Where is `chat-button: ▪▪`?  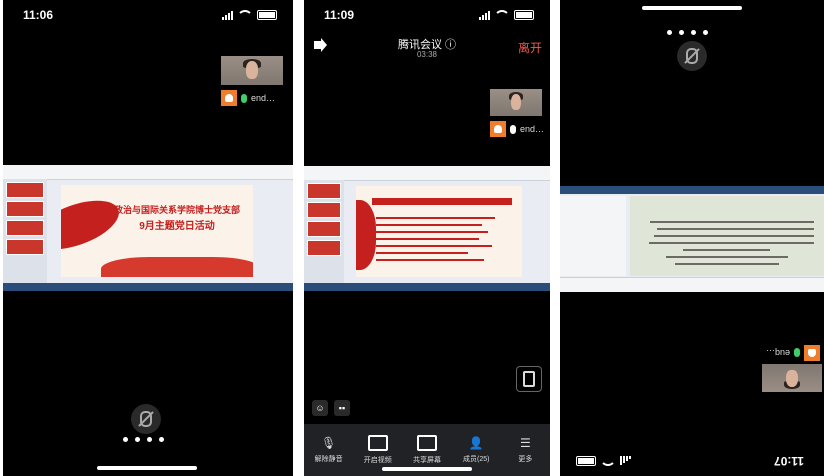
chat-button: ▪▪ is located at coordinates (342, 408).